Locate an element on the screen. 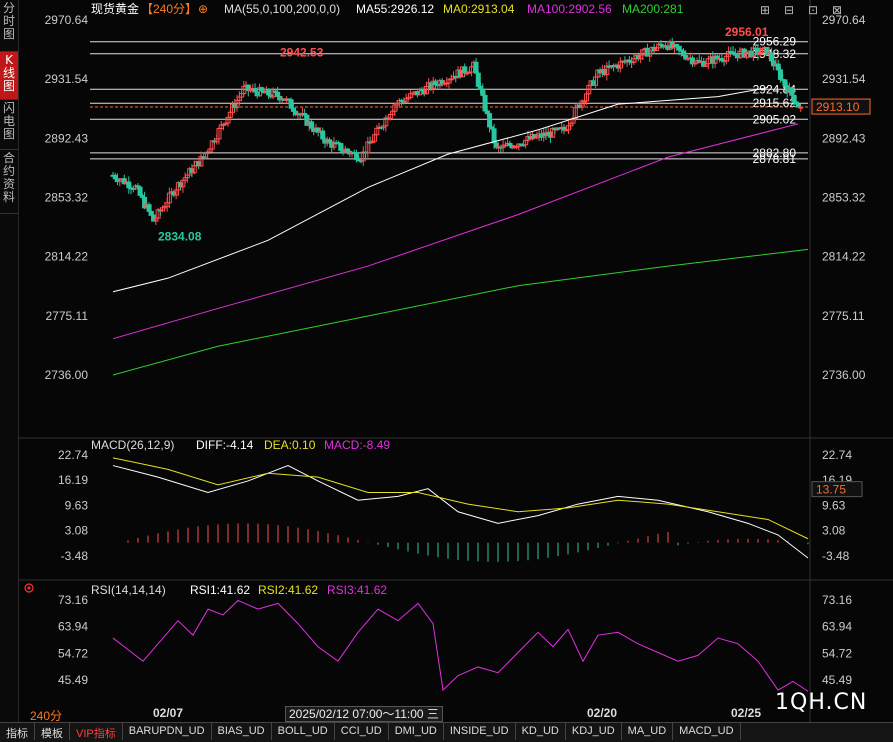 The width and height of the screenshot is (893, 742). watermark: 1QH.CN is located at coordinates (821, 702).